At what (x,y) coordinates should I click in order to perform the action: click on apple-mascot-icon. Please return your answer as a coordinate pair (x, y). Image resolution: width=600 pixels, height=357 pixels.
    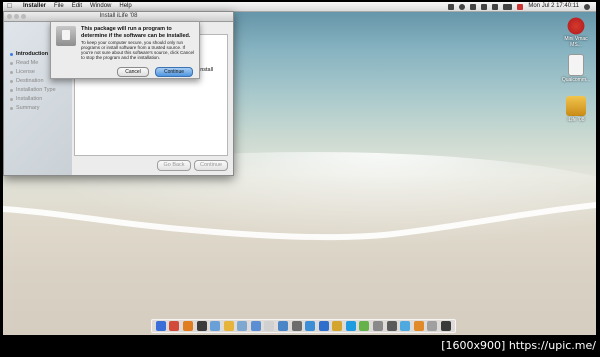
    Looking at the image, I should click on (576, 25).